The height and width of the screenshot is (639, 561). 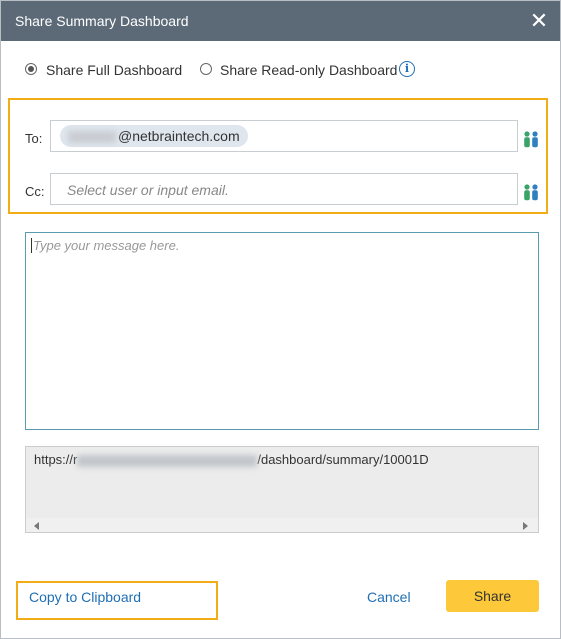 I want to click on radio-share-full-label: Share Full Dashboard, so click(x=114, y=70).